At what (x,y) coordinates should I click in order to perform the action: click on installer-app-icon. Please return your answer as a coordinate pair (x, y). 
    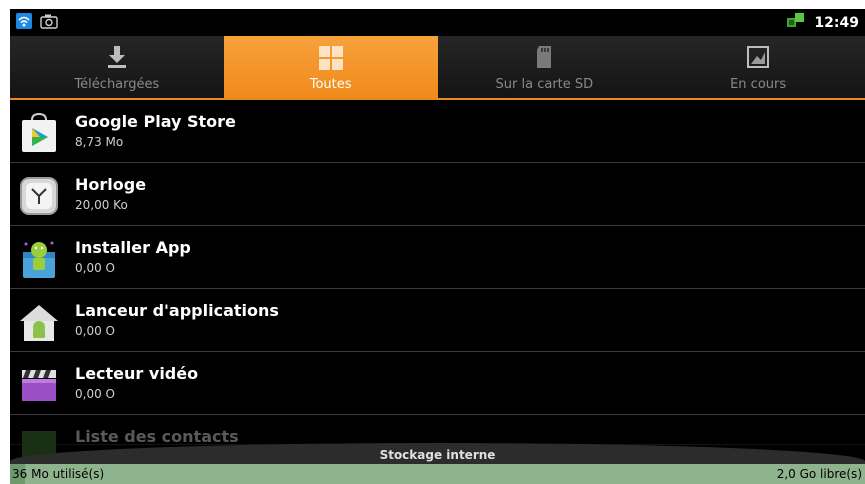
    Looking at the image, I should click on (39, 259).